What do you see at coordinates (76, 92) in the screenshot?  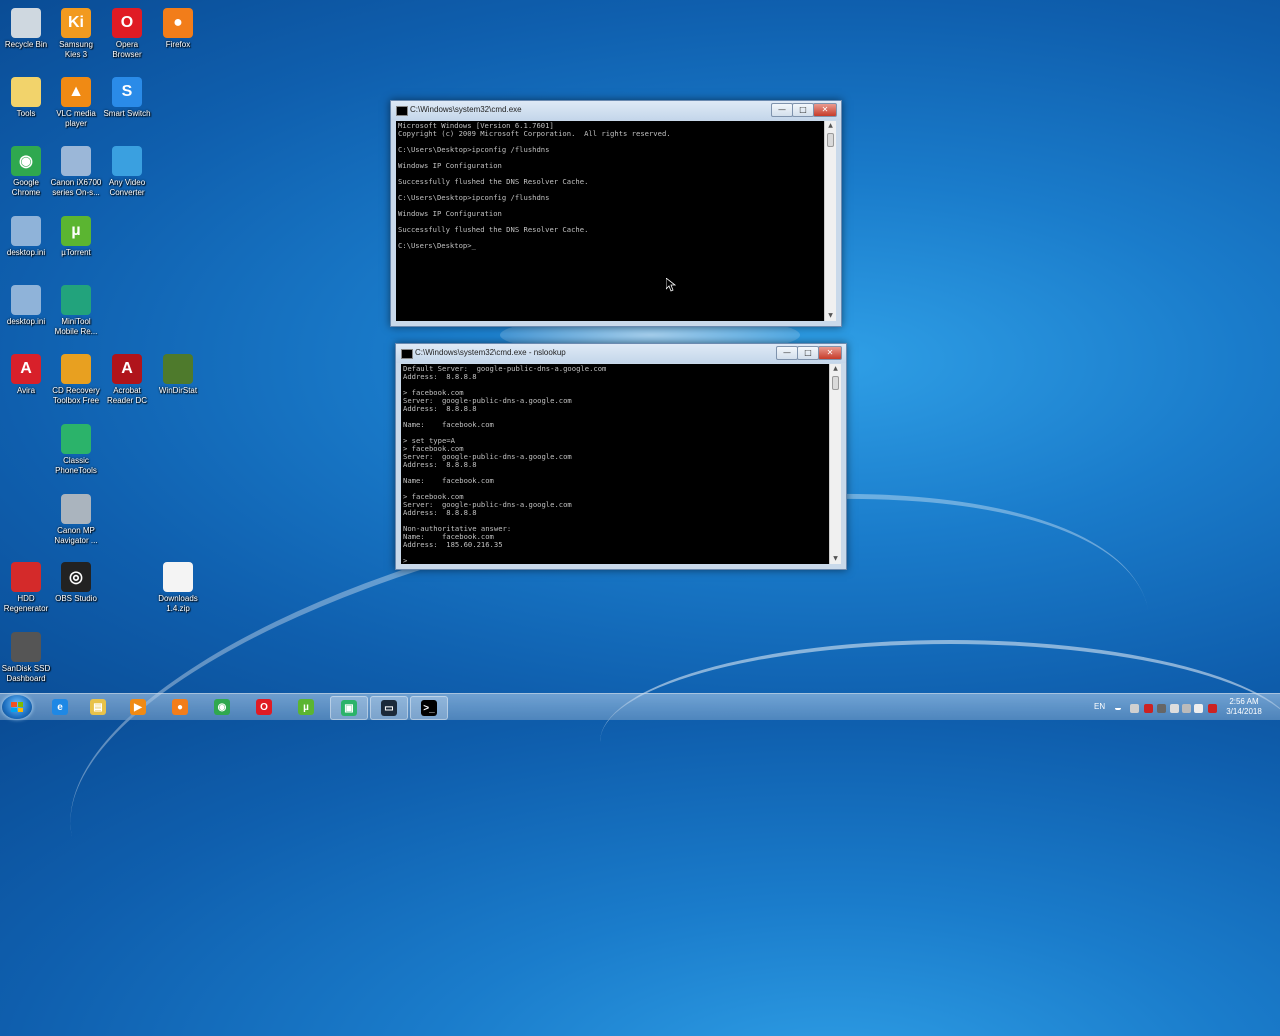 I see `vlc-icon: ▲` at bounding box center [76, 92].